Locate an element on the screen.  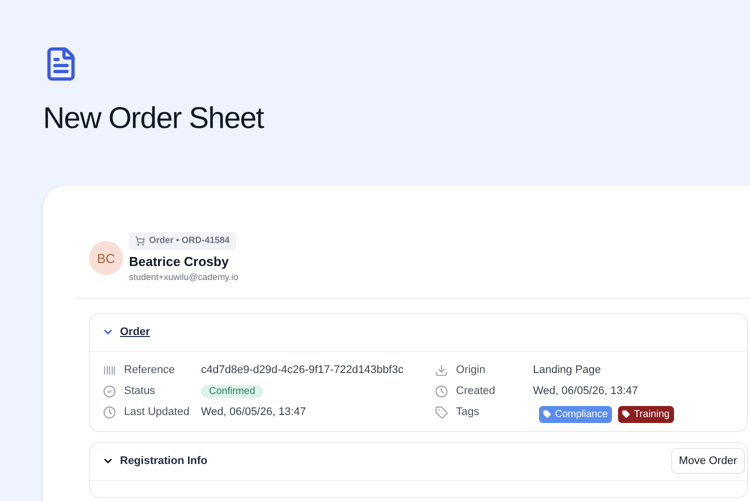
record-name: Beatrice Crosby is located at coordinates (179, 261).